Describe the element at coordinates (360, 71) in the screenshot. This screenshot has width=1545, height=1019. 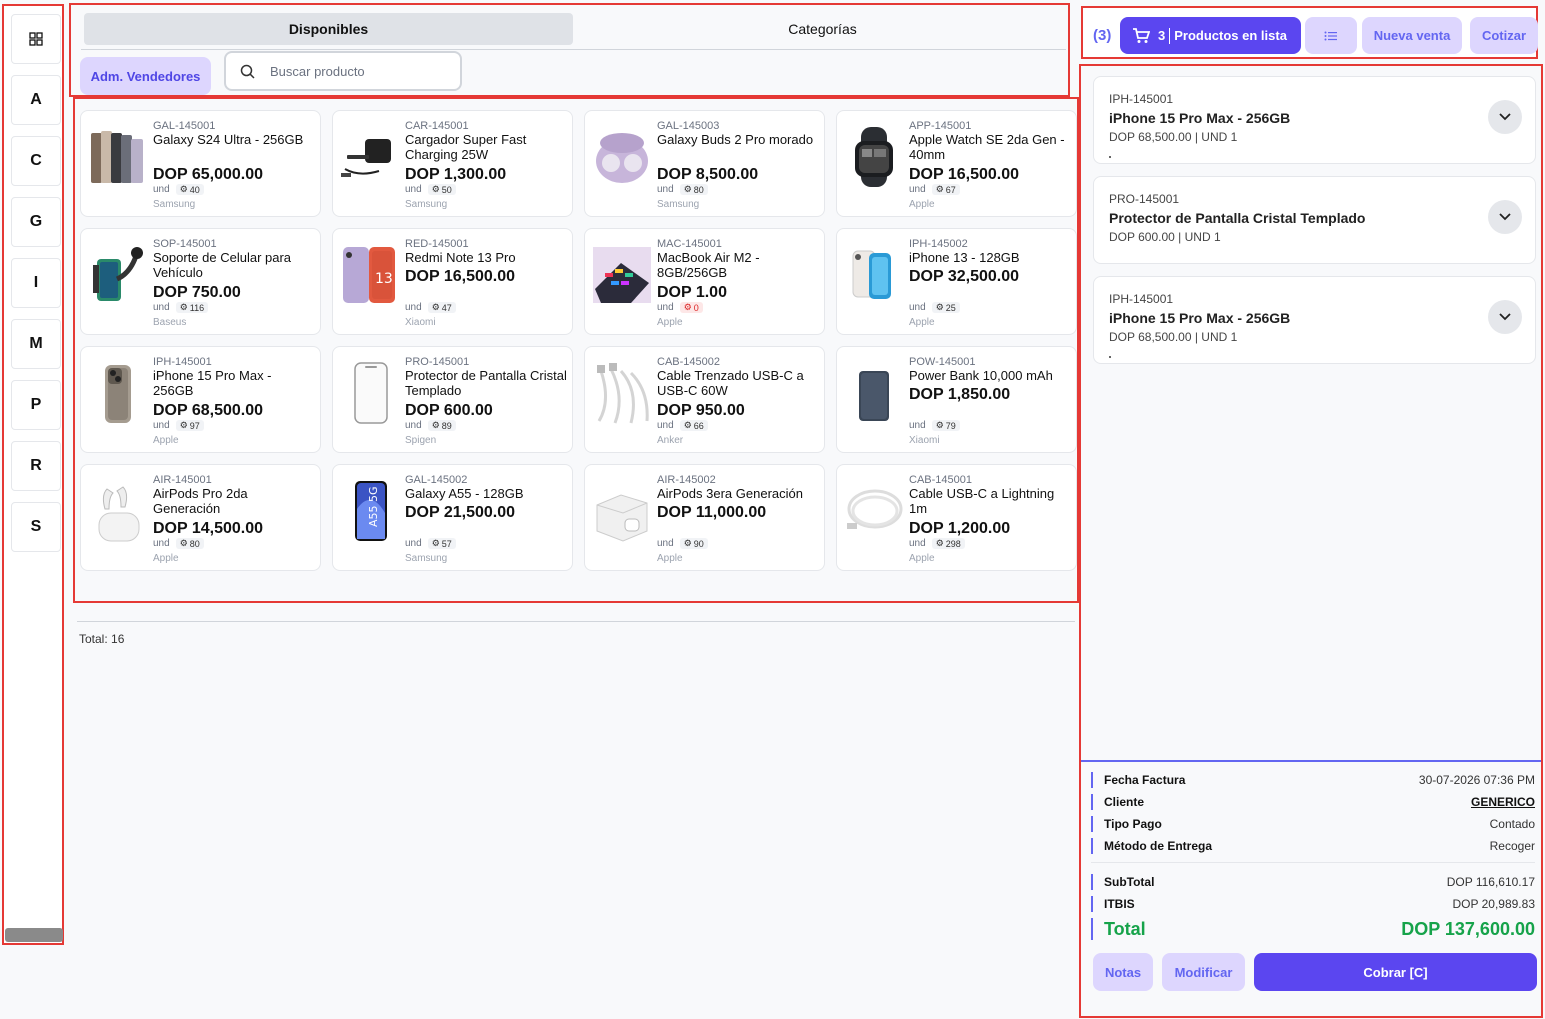
I see `search-input` at that location.